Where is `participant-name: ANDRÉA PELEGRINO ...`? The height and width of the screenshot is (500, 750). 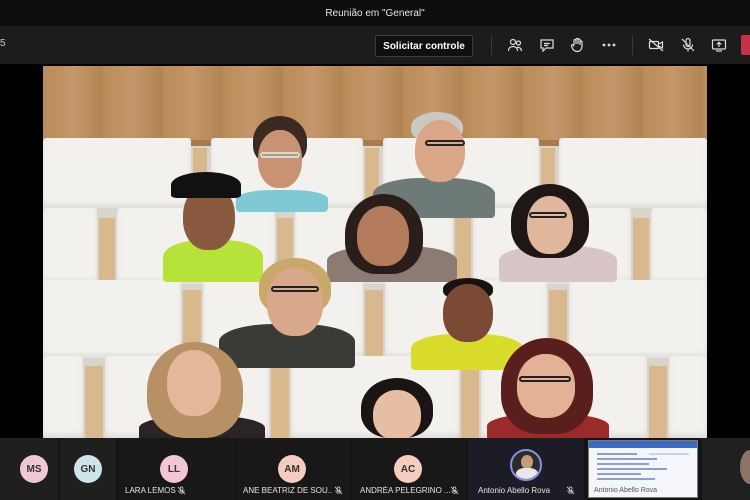
participant-name: ANDRÉA PELEGRINO ... is located at coordinates (405, 490).